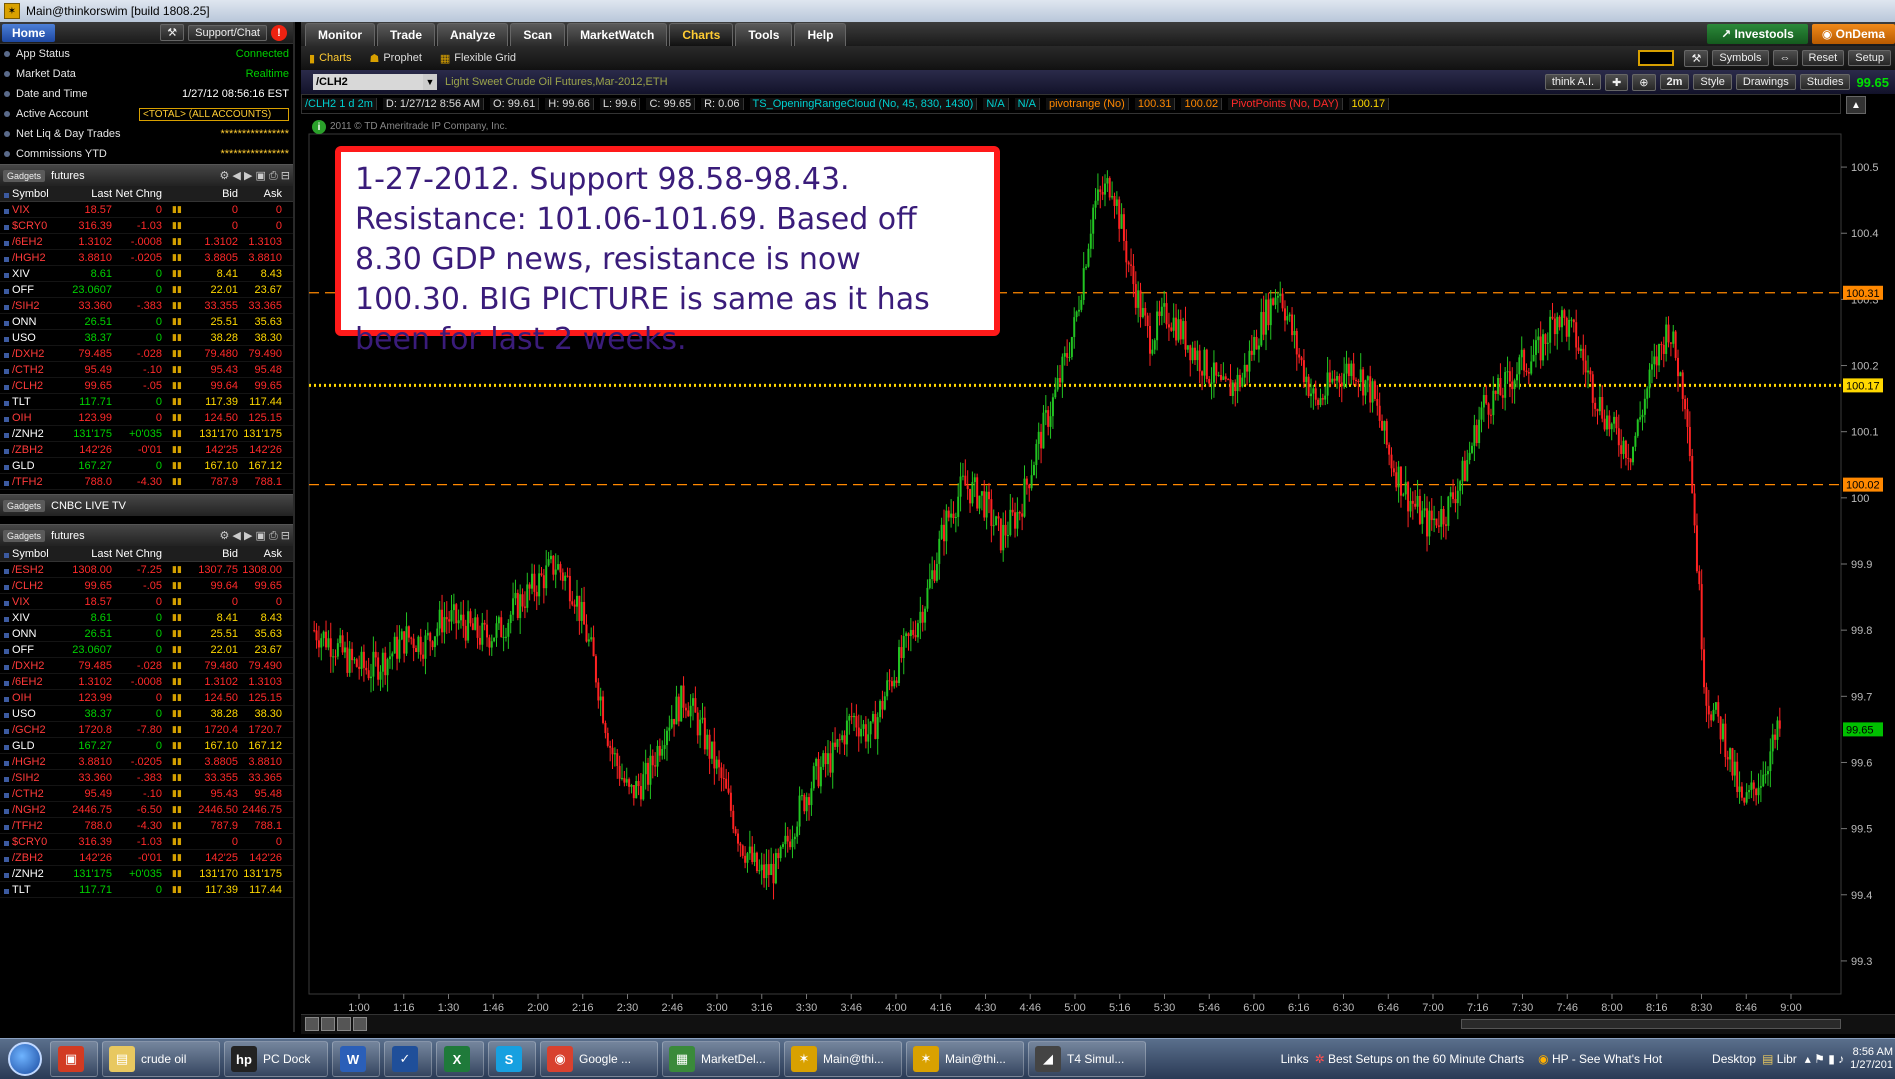 The width and height of the screenshot is (1895, 1079). What do you see at coordinates (1871, 1059) in the screenshot?
I see `clock: 8:56 AM 1/27/201` at bounding box center [1871, 1059].